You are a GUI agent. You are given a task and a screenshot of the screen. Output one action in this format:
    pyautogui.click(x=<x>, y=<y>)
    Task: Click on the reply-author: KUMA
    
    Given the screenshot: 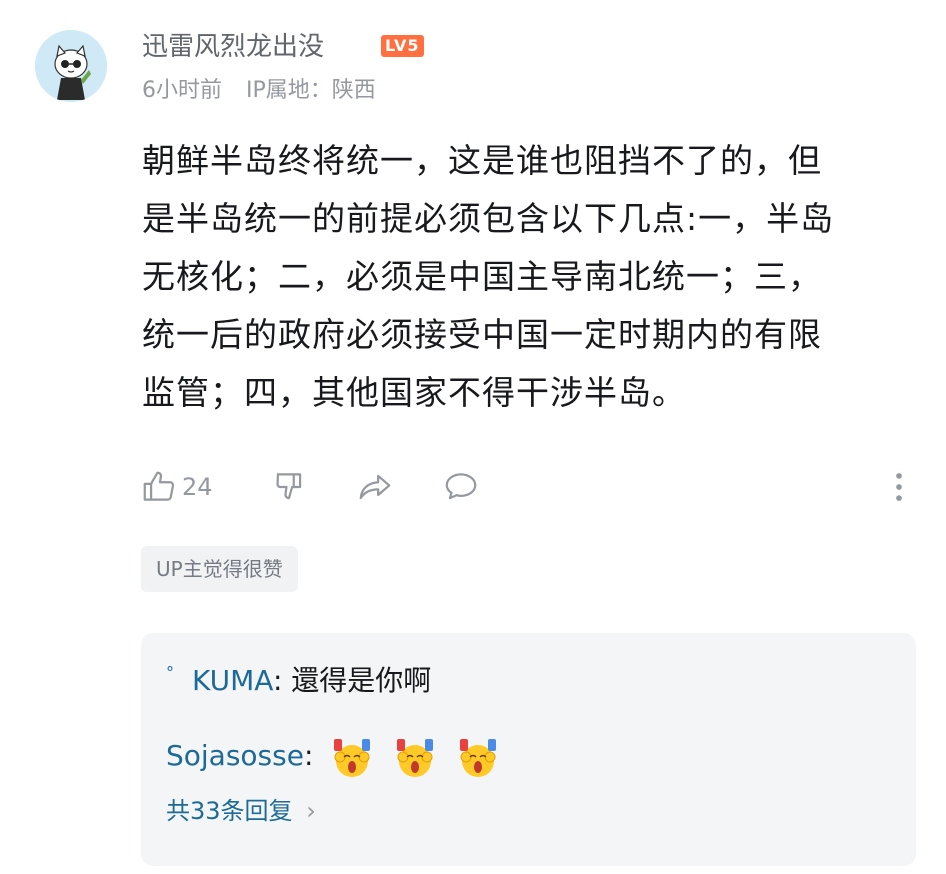 What is the action you would take?
    pyautogui.click(x=232, y=680)
    